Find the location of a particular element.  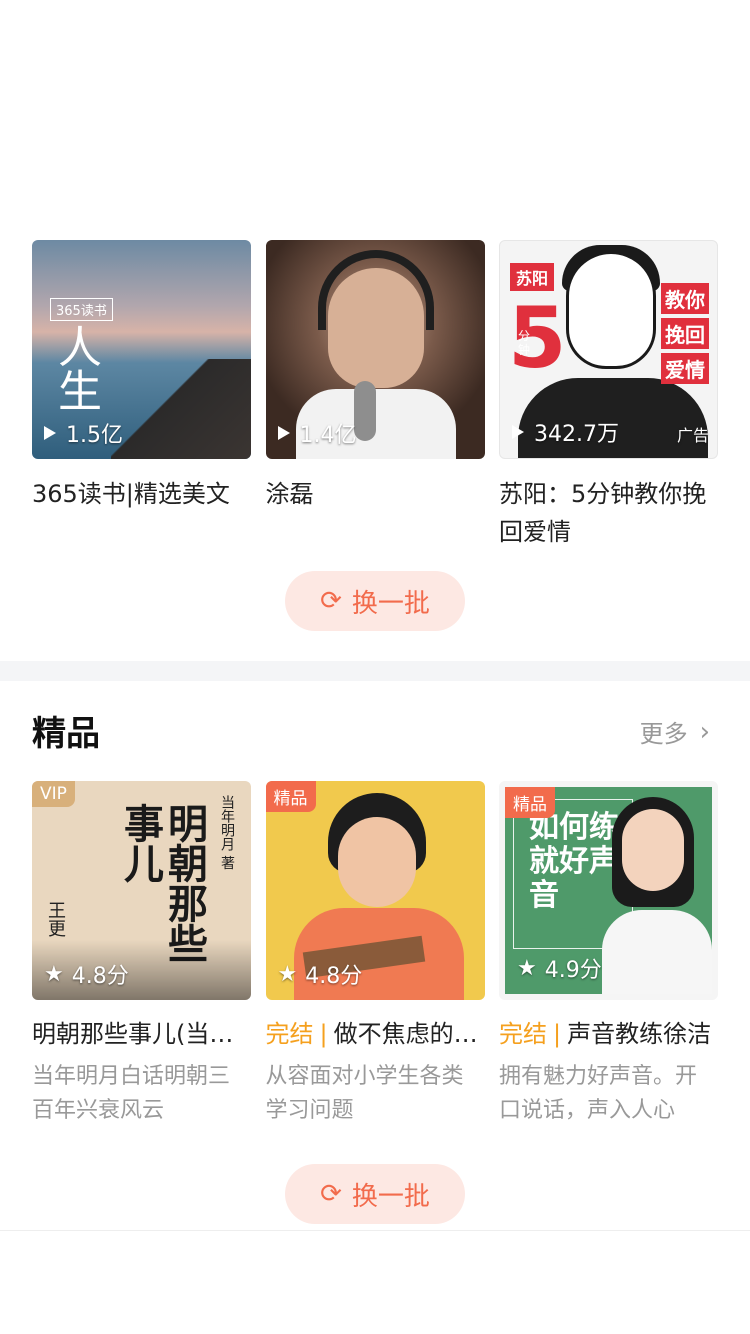

play-count: 1.4亿 is located at coordinates (317, 433).